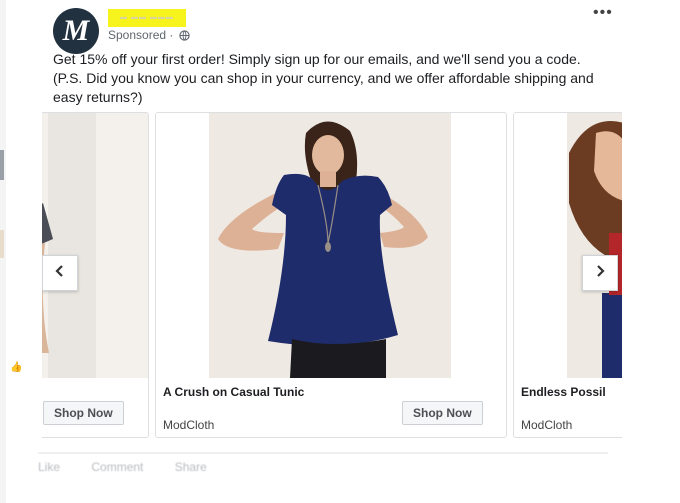 The image size is (680, 503). I want to click on chevron-right-icon, so click(600, 273).